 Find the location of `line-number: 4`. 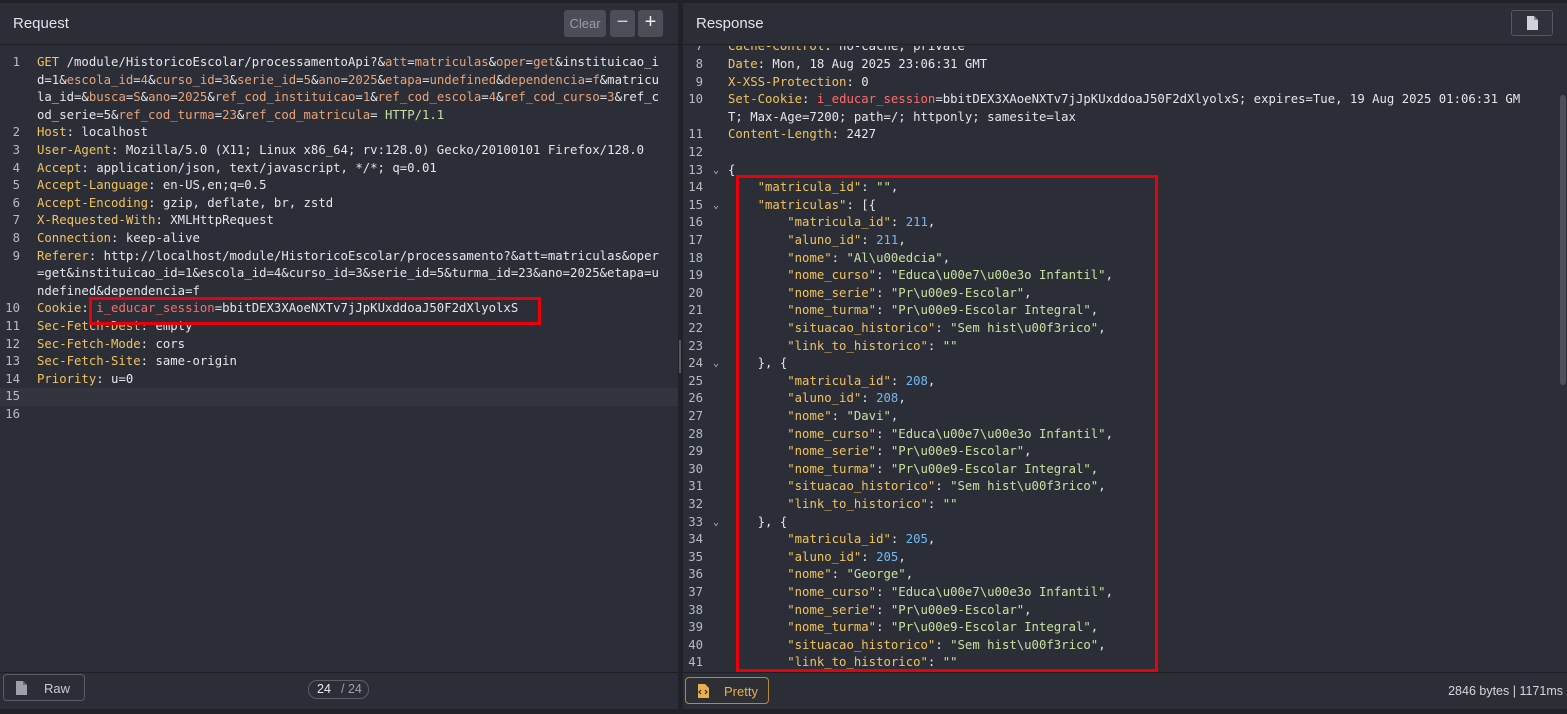

line-number: 4 is located at coordinates (16, 167).